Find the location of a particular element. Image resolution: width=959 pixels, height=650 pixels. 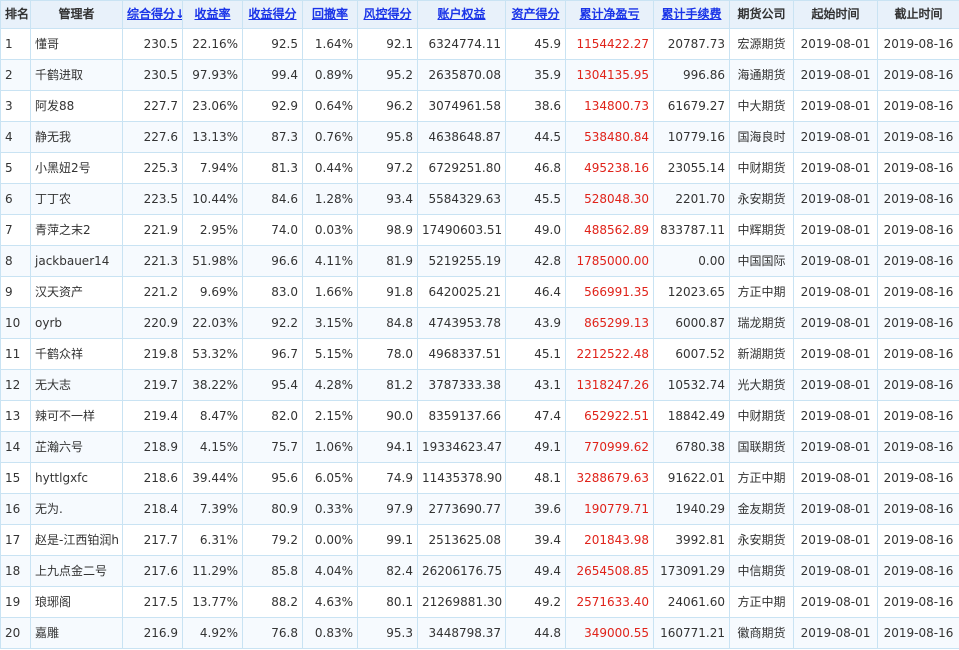

equity-cell: 6324774.11 is located at coordinates (461, 44).